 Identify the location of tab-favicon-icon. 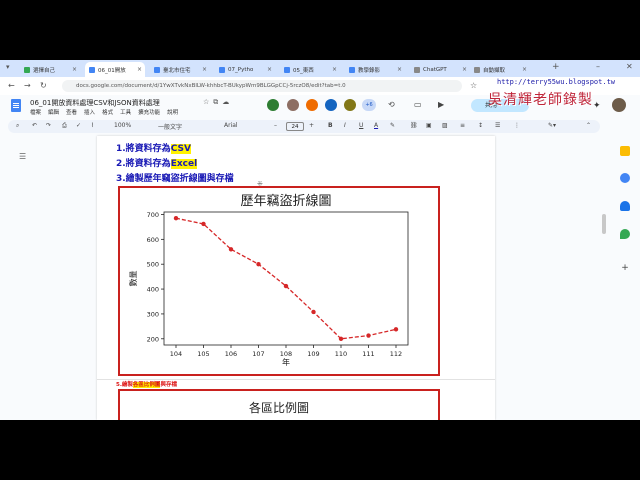
(92, 69).